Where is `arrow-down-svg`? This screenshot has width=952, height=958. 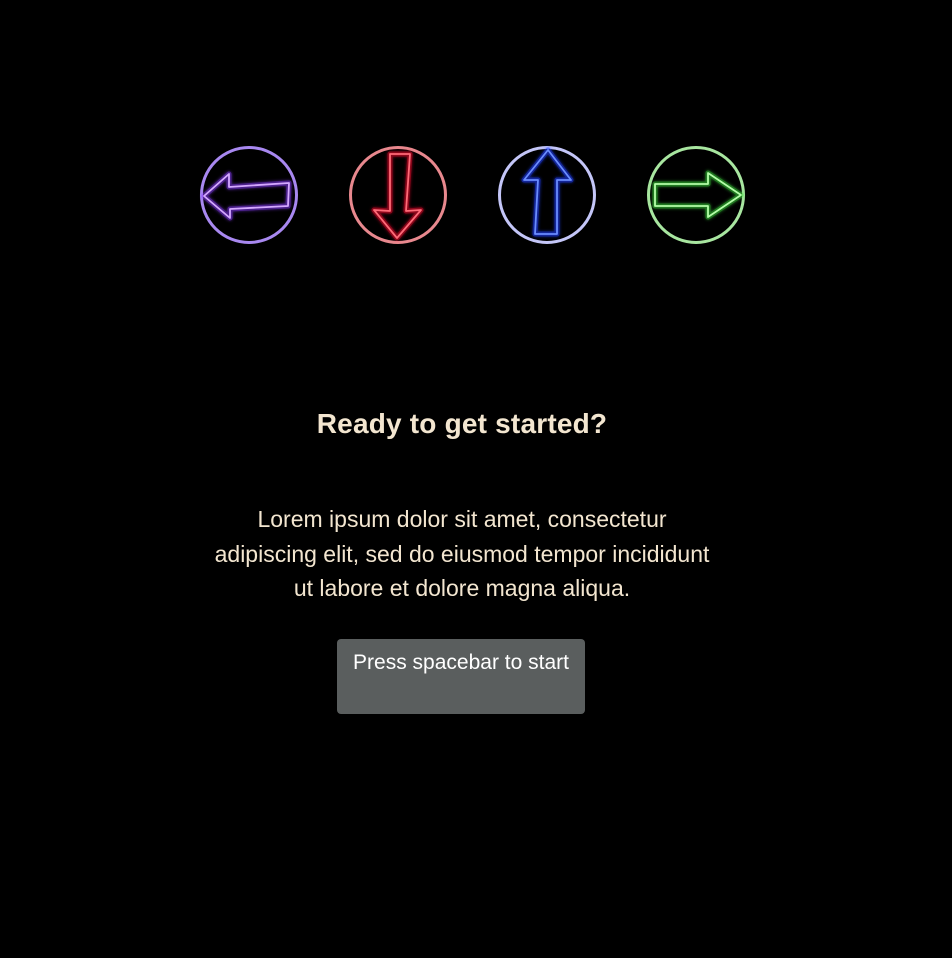 arrow-down-svg is located at coordinates (398, 195).